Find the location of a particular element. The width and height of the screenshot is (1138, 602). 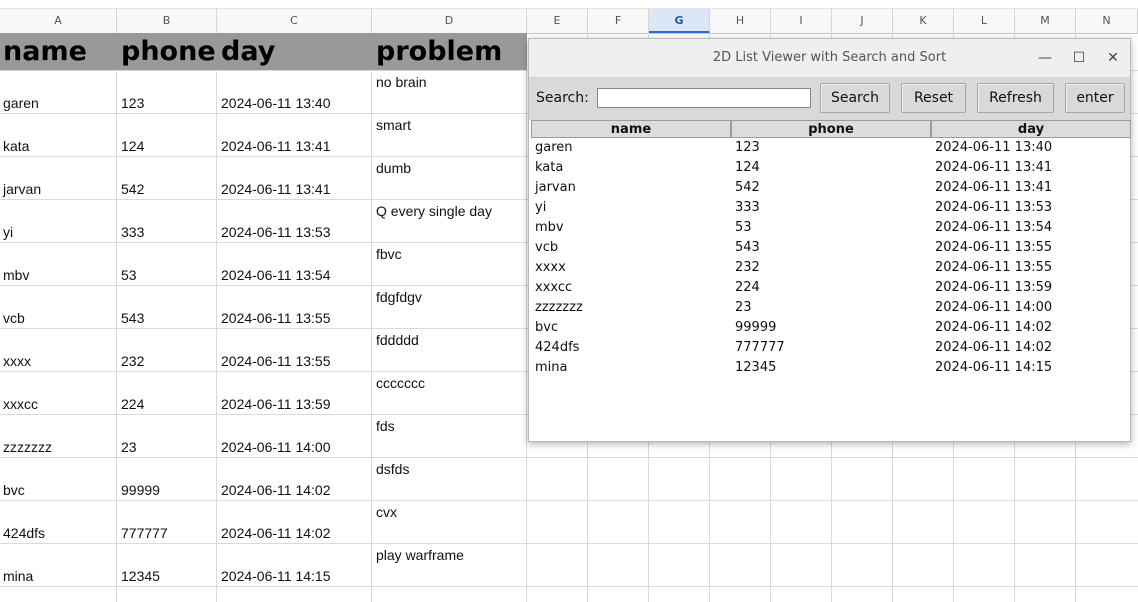

column-gridline is located at coordinates (116, 317).